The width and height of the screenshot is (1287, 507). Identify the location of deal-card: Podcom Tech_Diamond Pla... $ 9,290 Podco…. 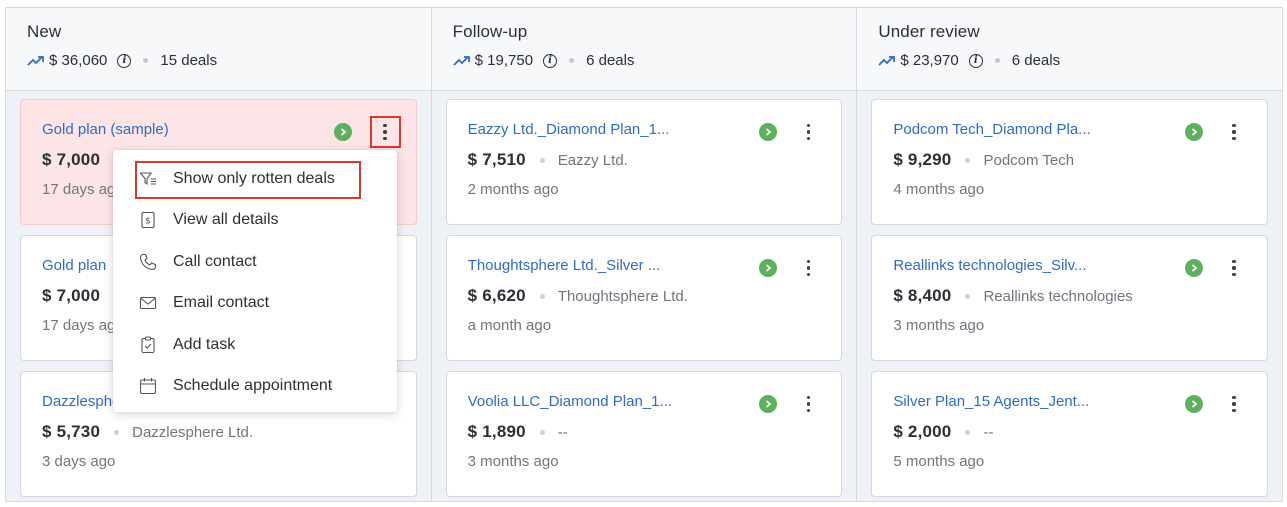
(1070, 162).